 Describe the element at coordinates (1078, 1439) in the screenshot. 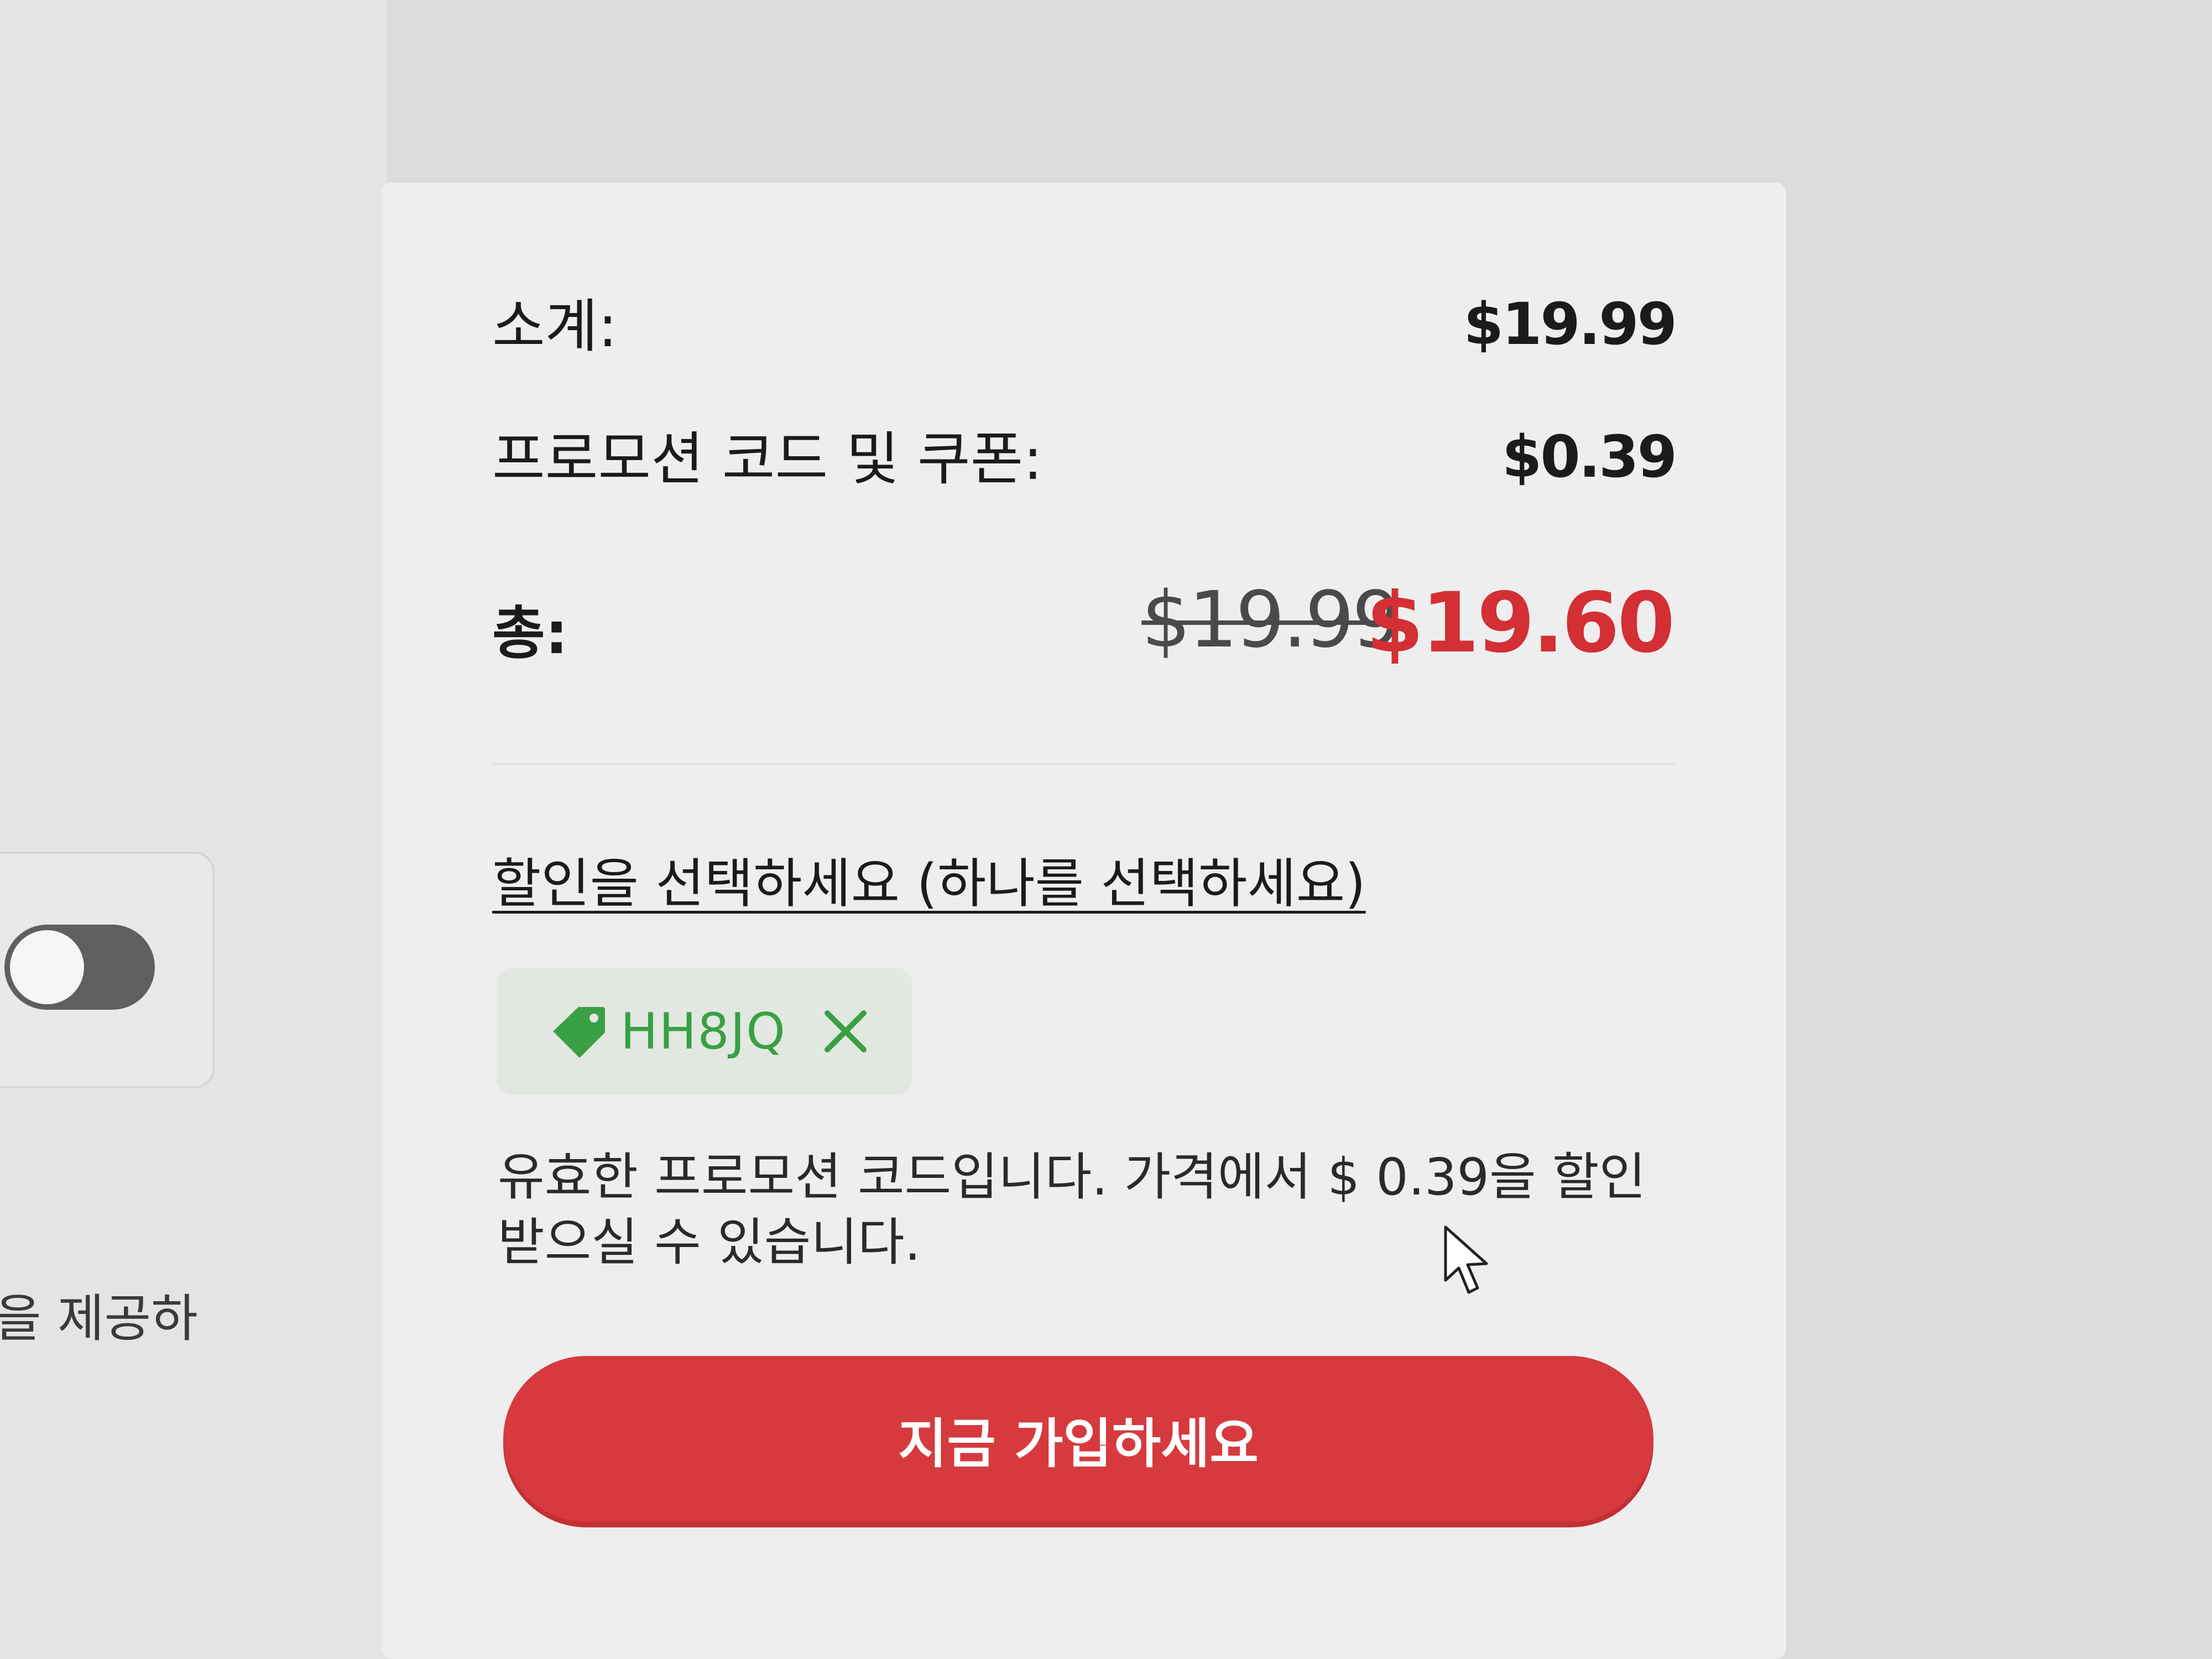

I see `sign-up-button: 지금 가입하세요` at that location.